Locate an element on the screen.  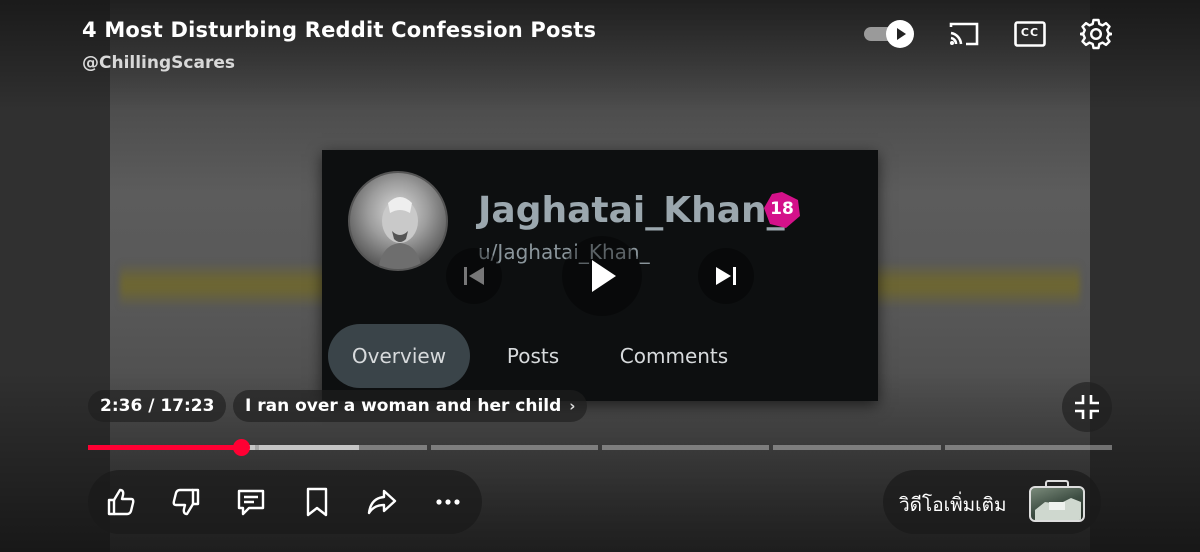
channel-name: @ChillingScares is located at coordinates (158, 63).